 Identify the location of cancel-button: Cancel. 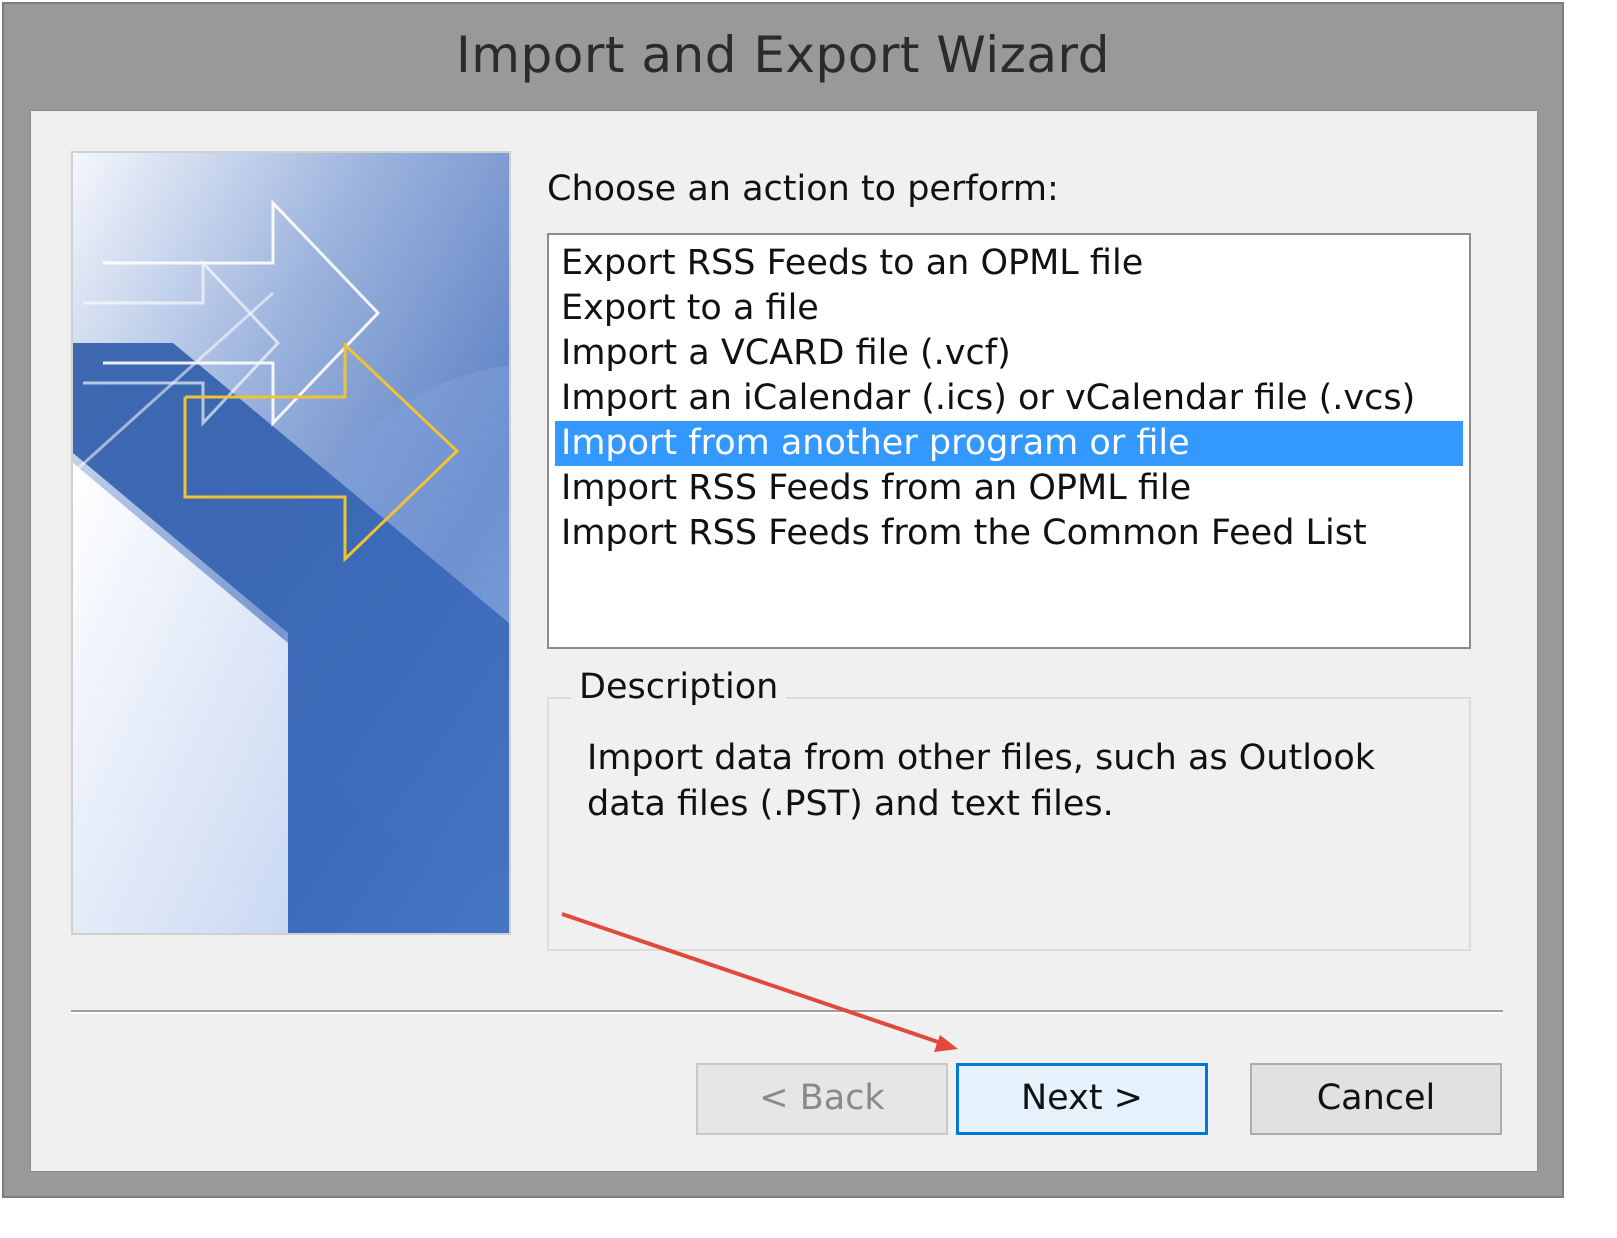
(1376, 1099).